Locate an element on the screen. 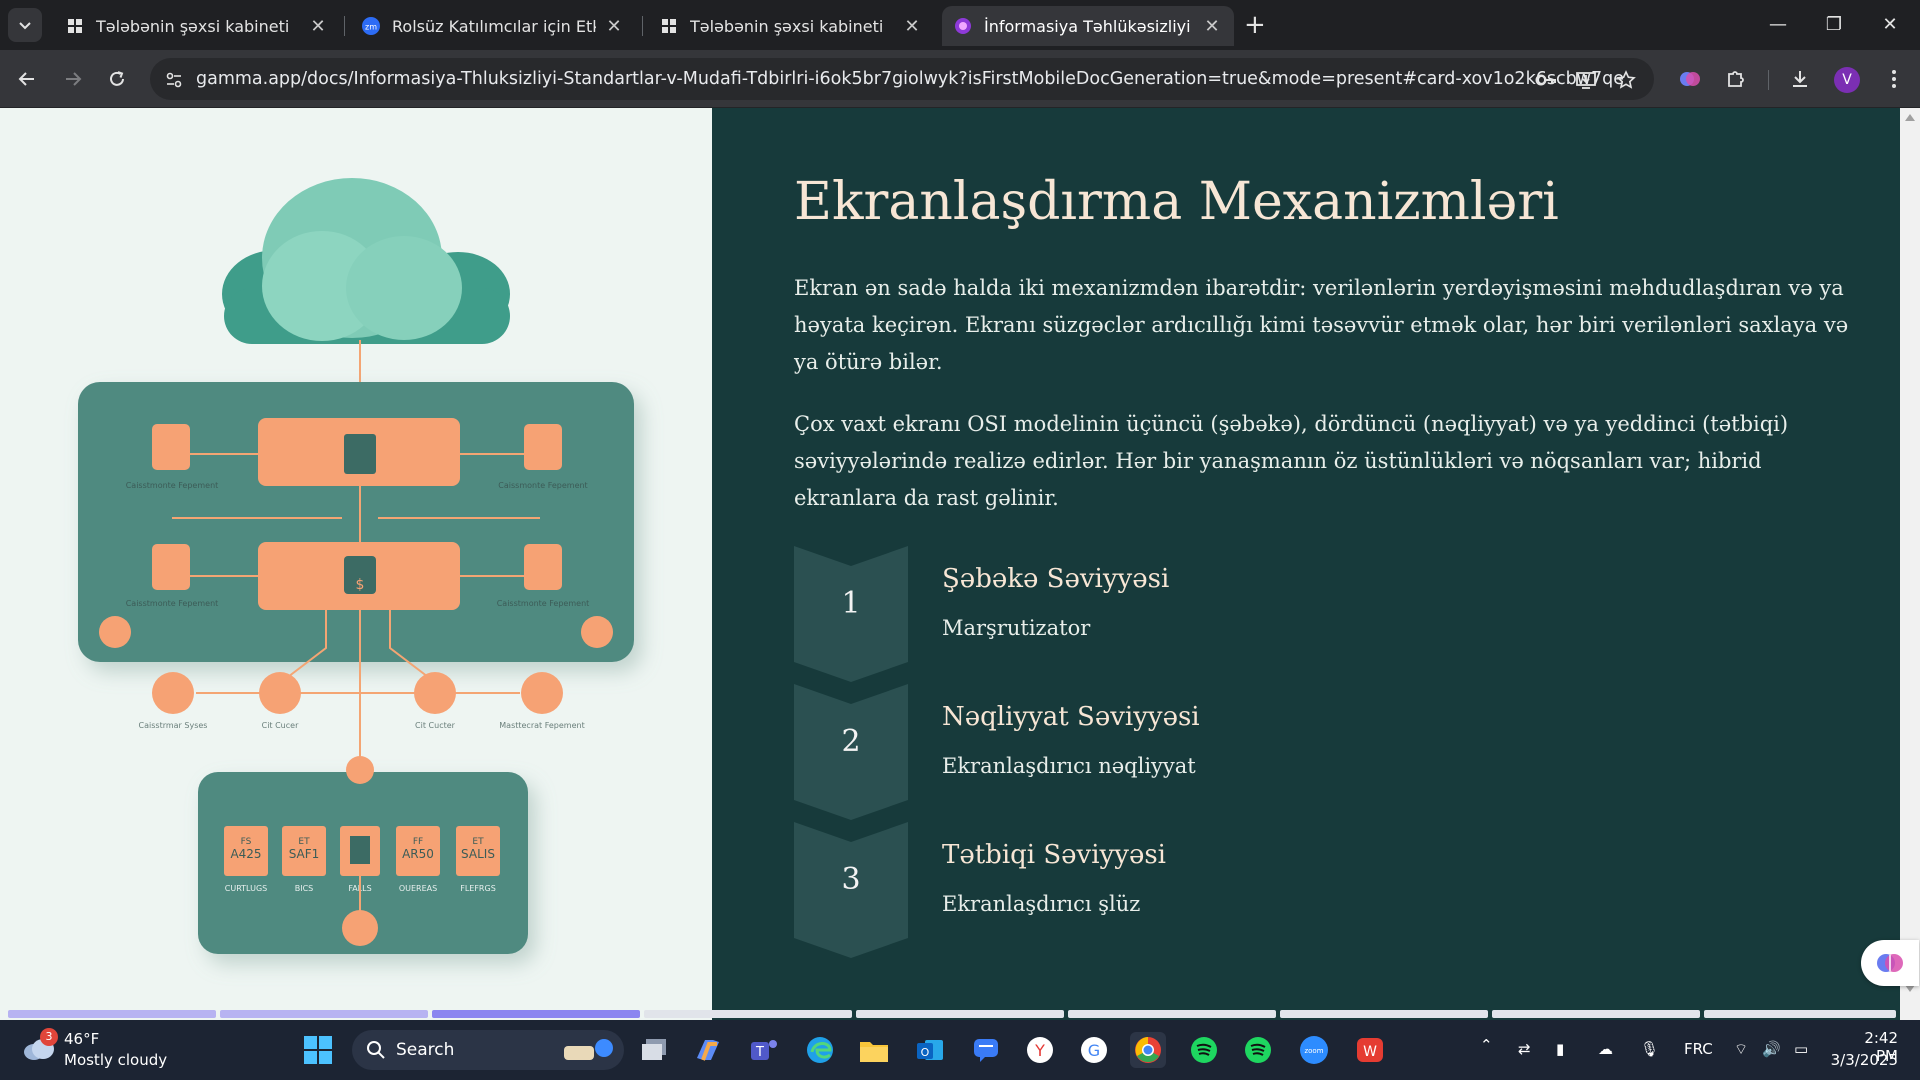  file-explorer-icon is located at coordinates (874, 1050).